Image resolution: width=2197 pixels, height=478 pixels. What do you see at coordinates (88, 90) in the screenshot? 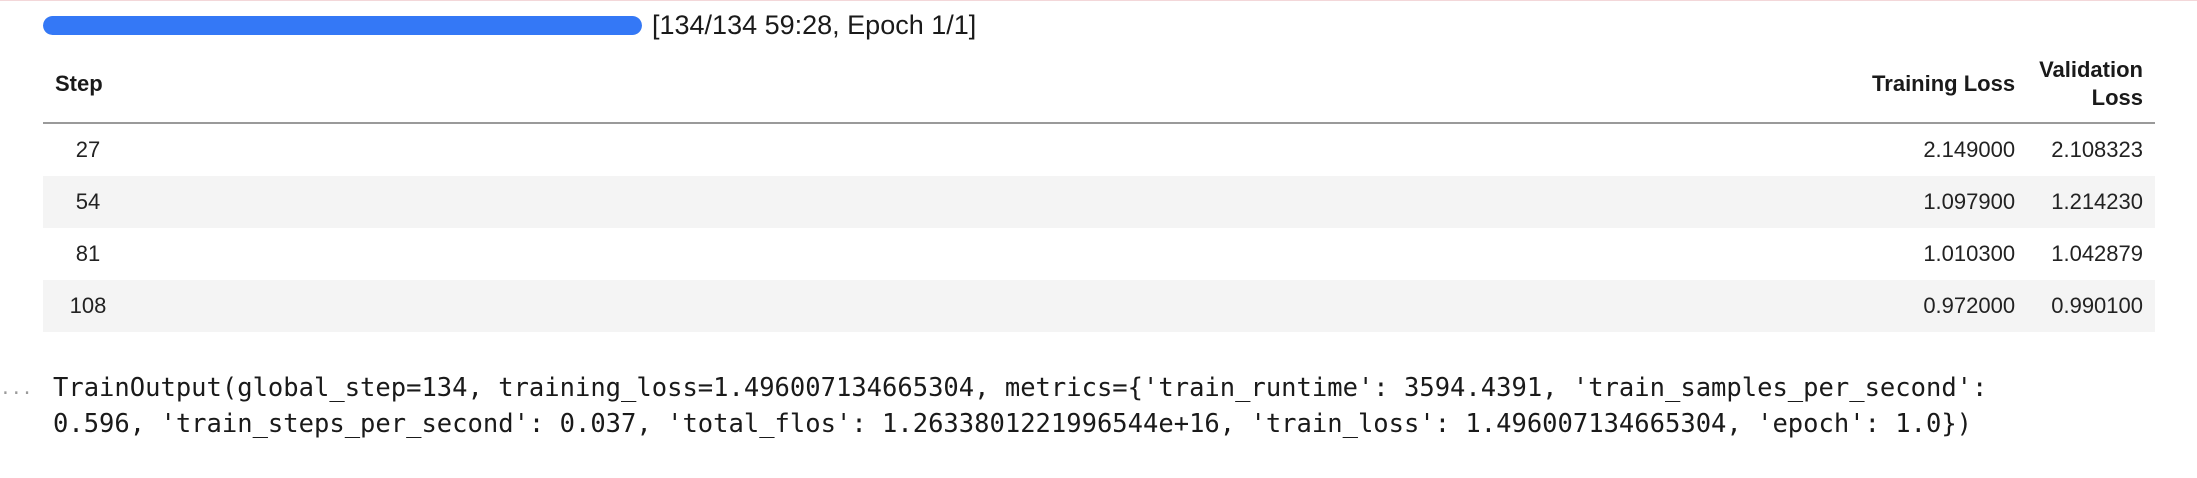
I see `header-step: Step` at bounding box center [88, 90].